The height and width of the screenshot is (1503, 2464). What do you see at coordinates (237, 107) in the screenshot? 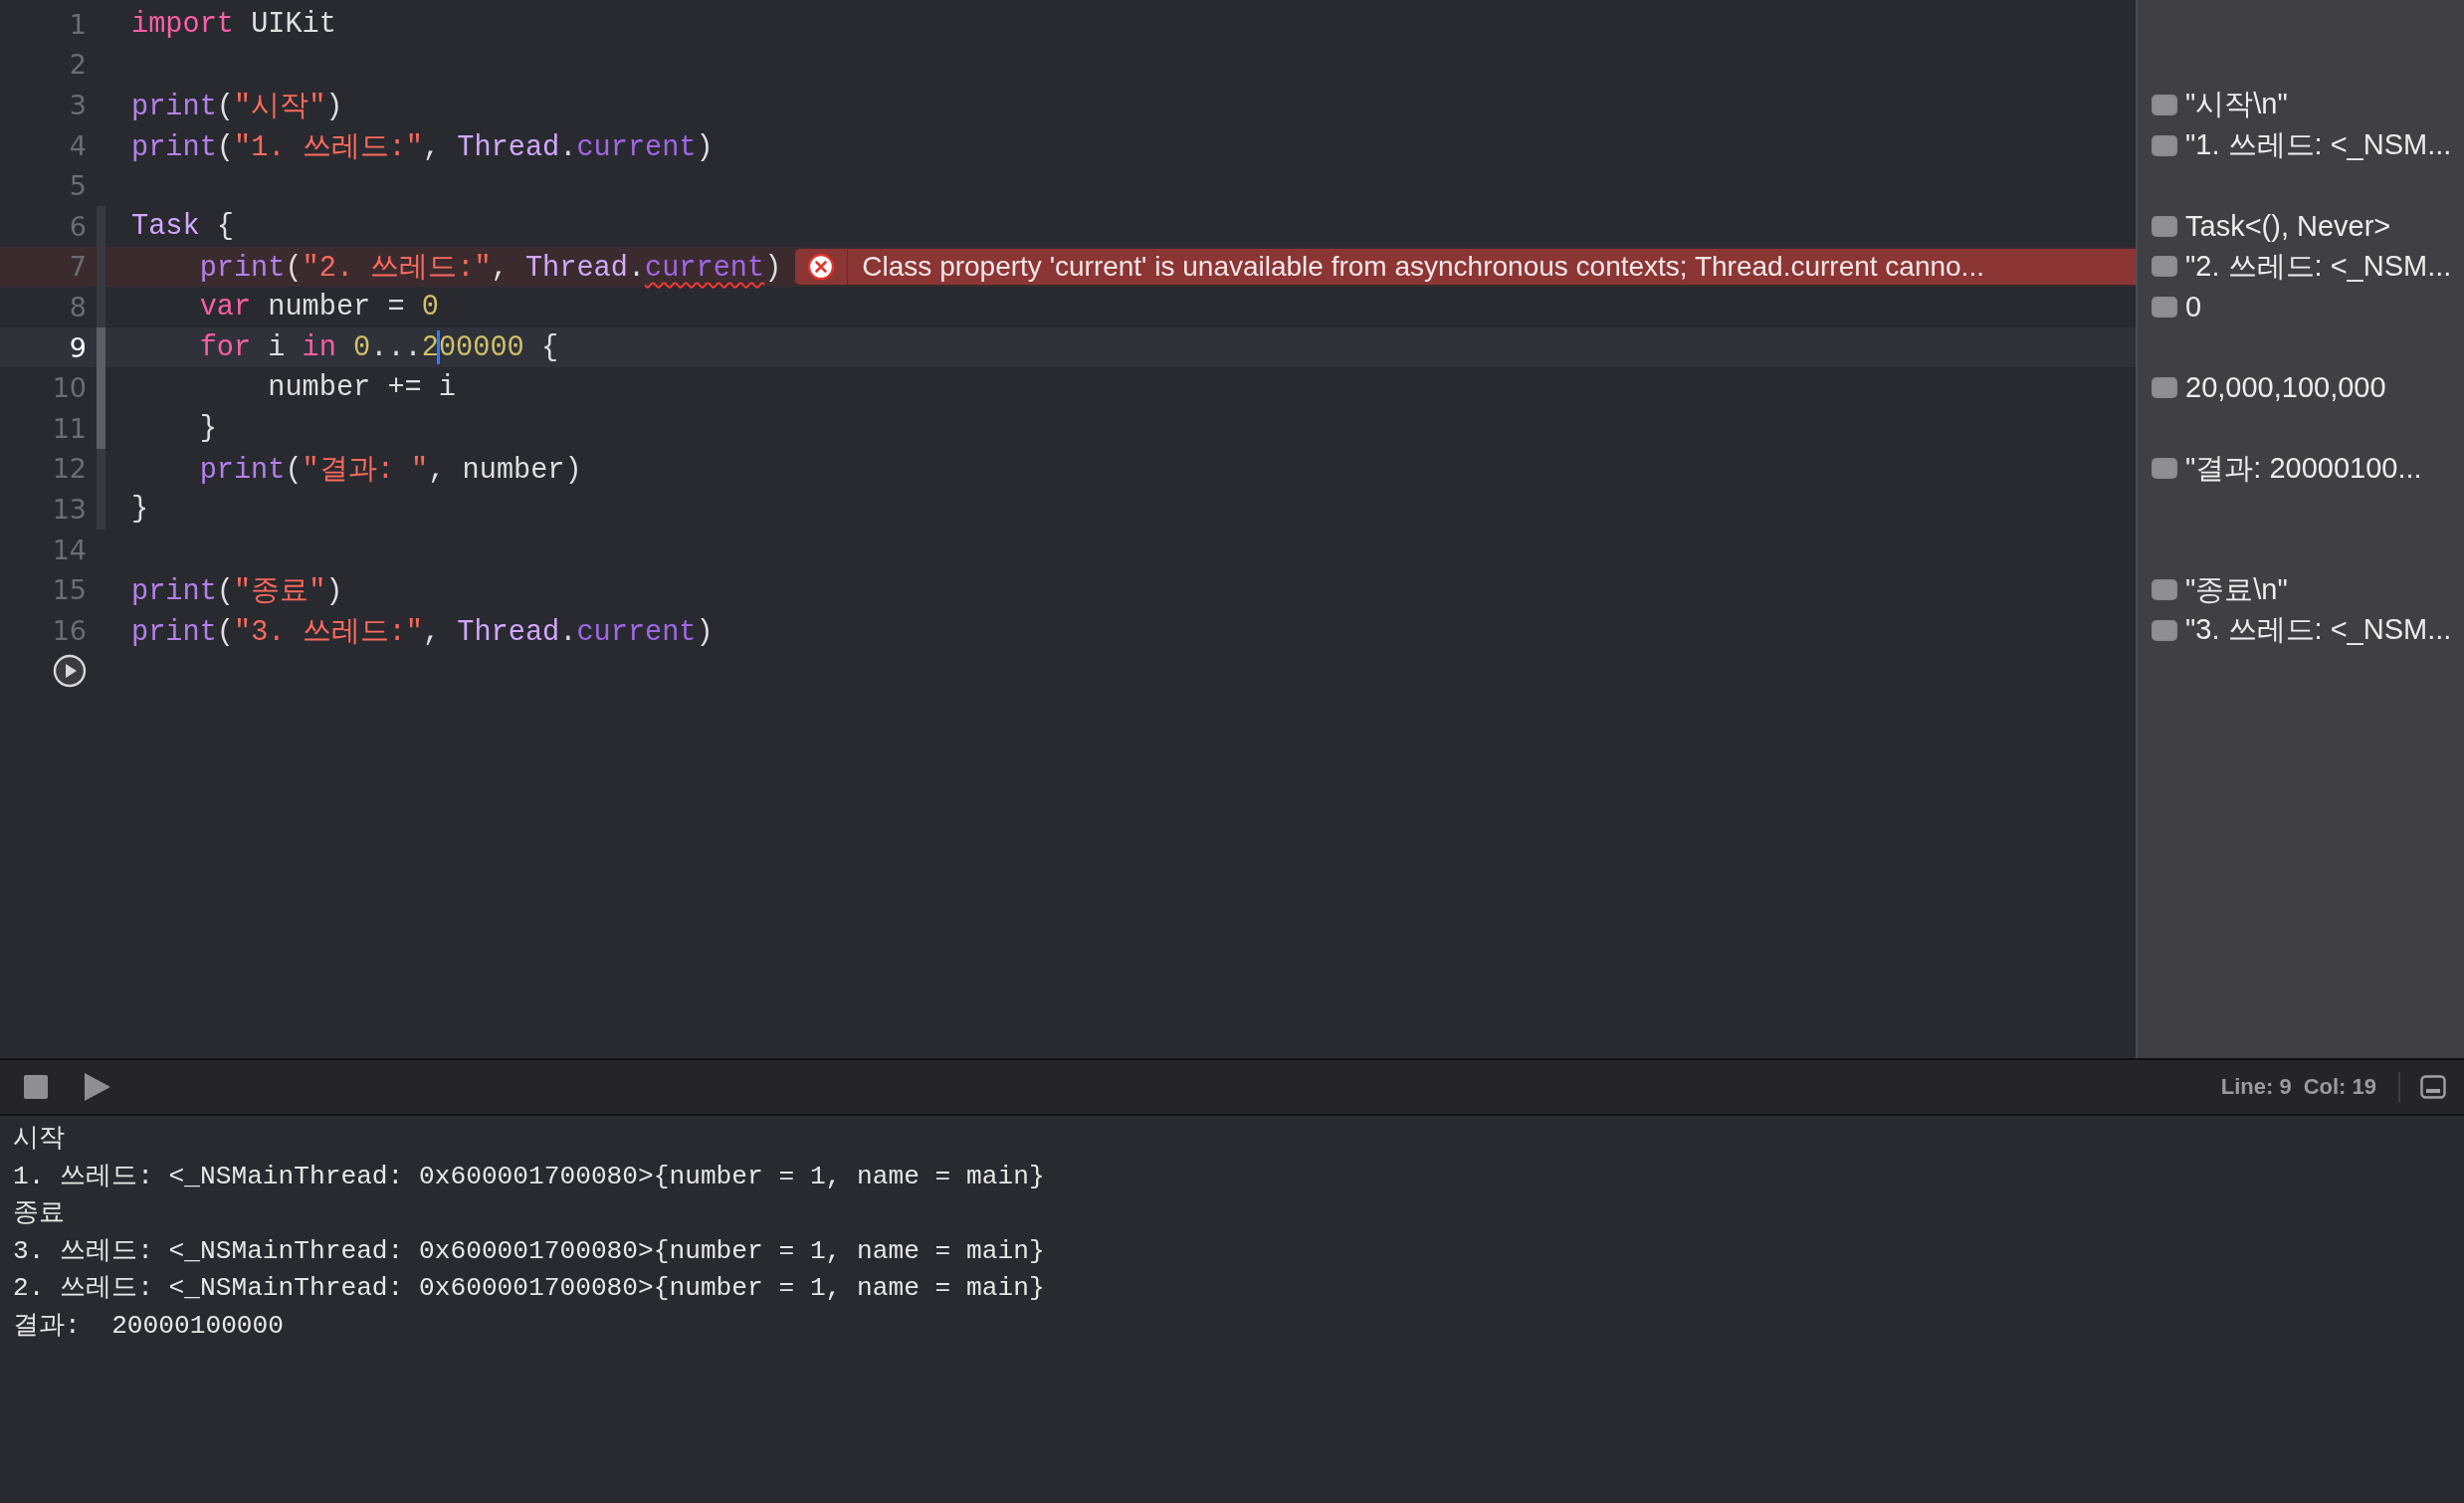
I see `code-line: print("시작")` at bounding box center [237, 107].